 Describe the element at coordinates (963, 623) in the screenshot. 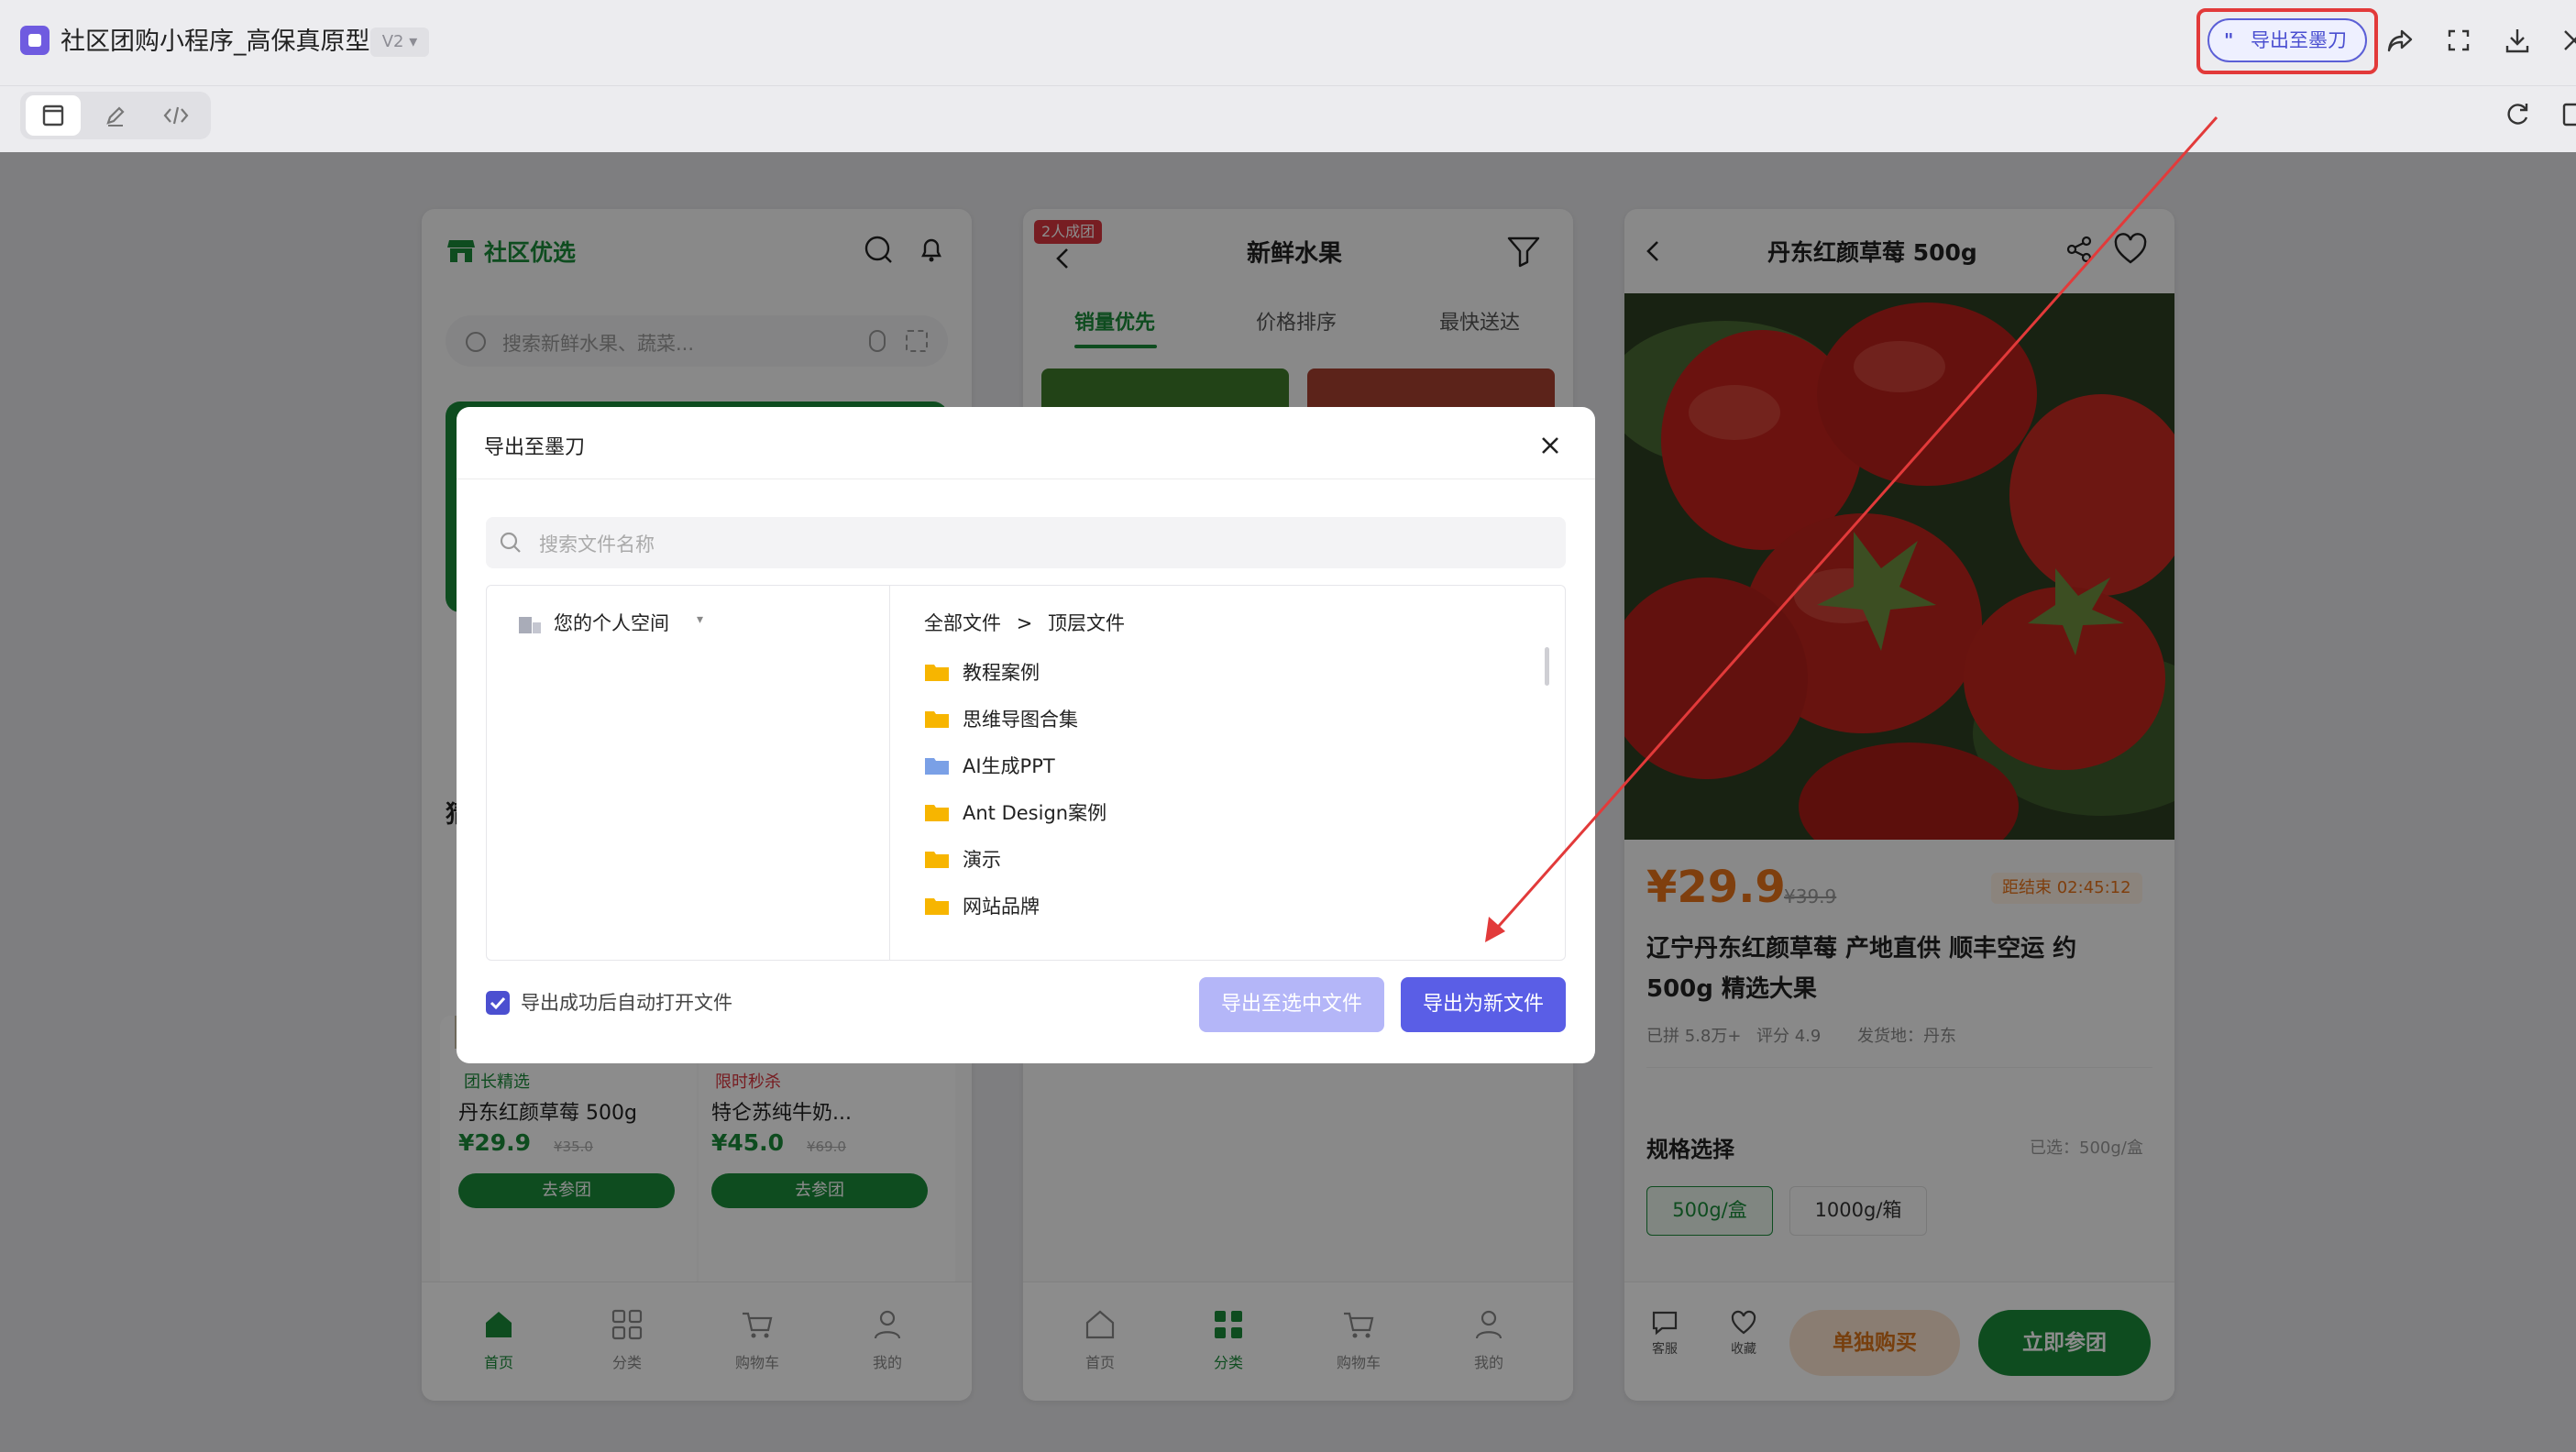

I see `breadcrumb-root: 全部文件` at that location.